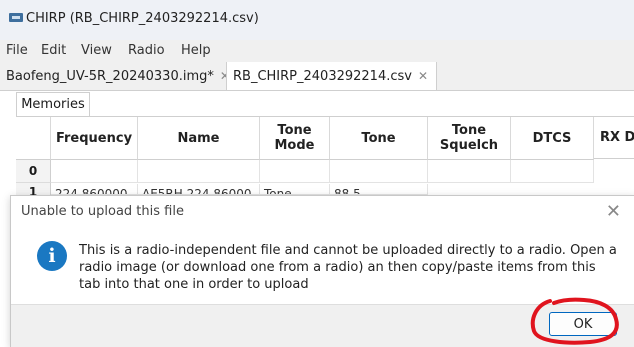 The width and height of the screenshot is (634, 347). I want to click on red-circle-annotation, so click(574, 321).